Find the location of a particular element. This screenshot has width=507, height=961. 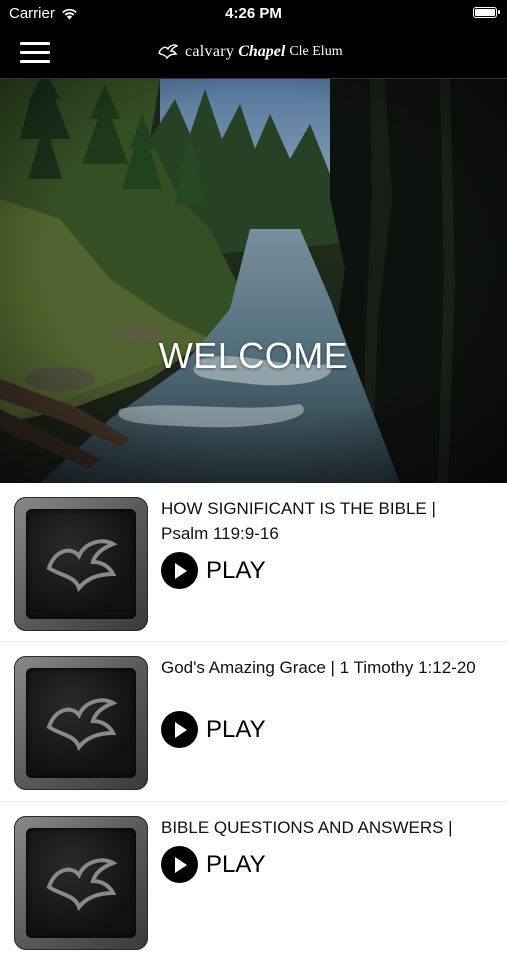

status-time: 4:26 PM is located at coordinates (253, 13).